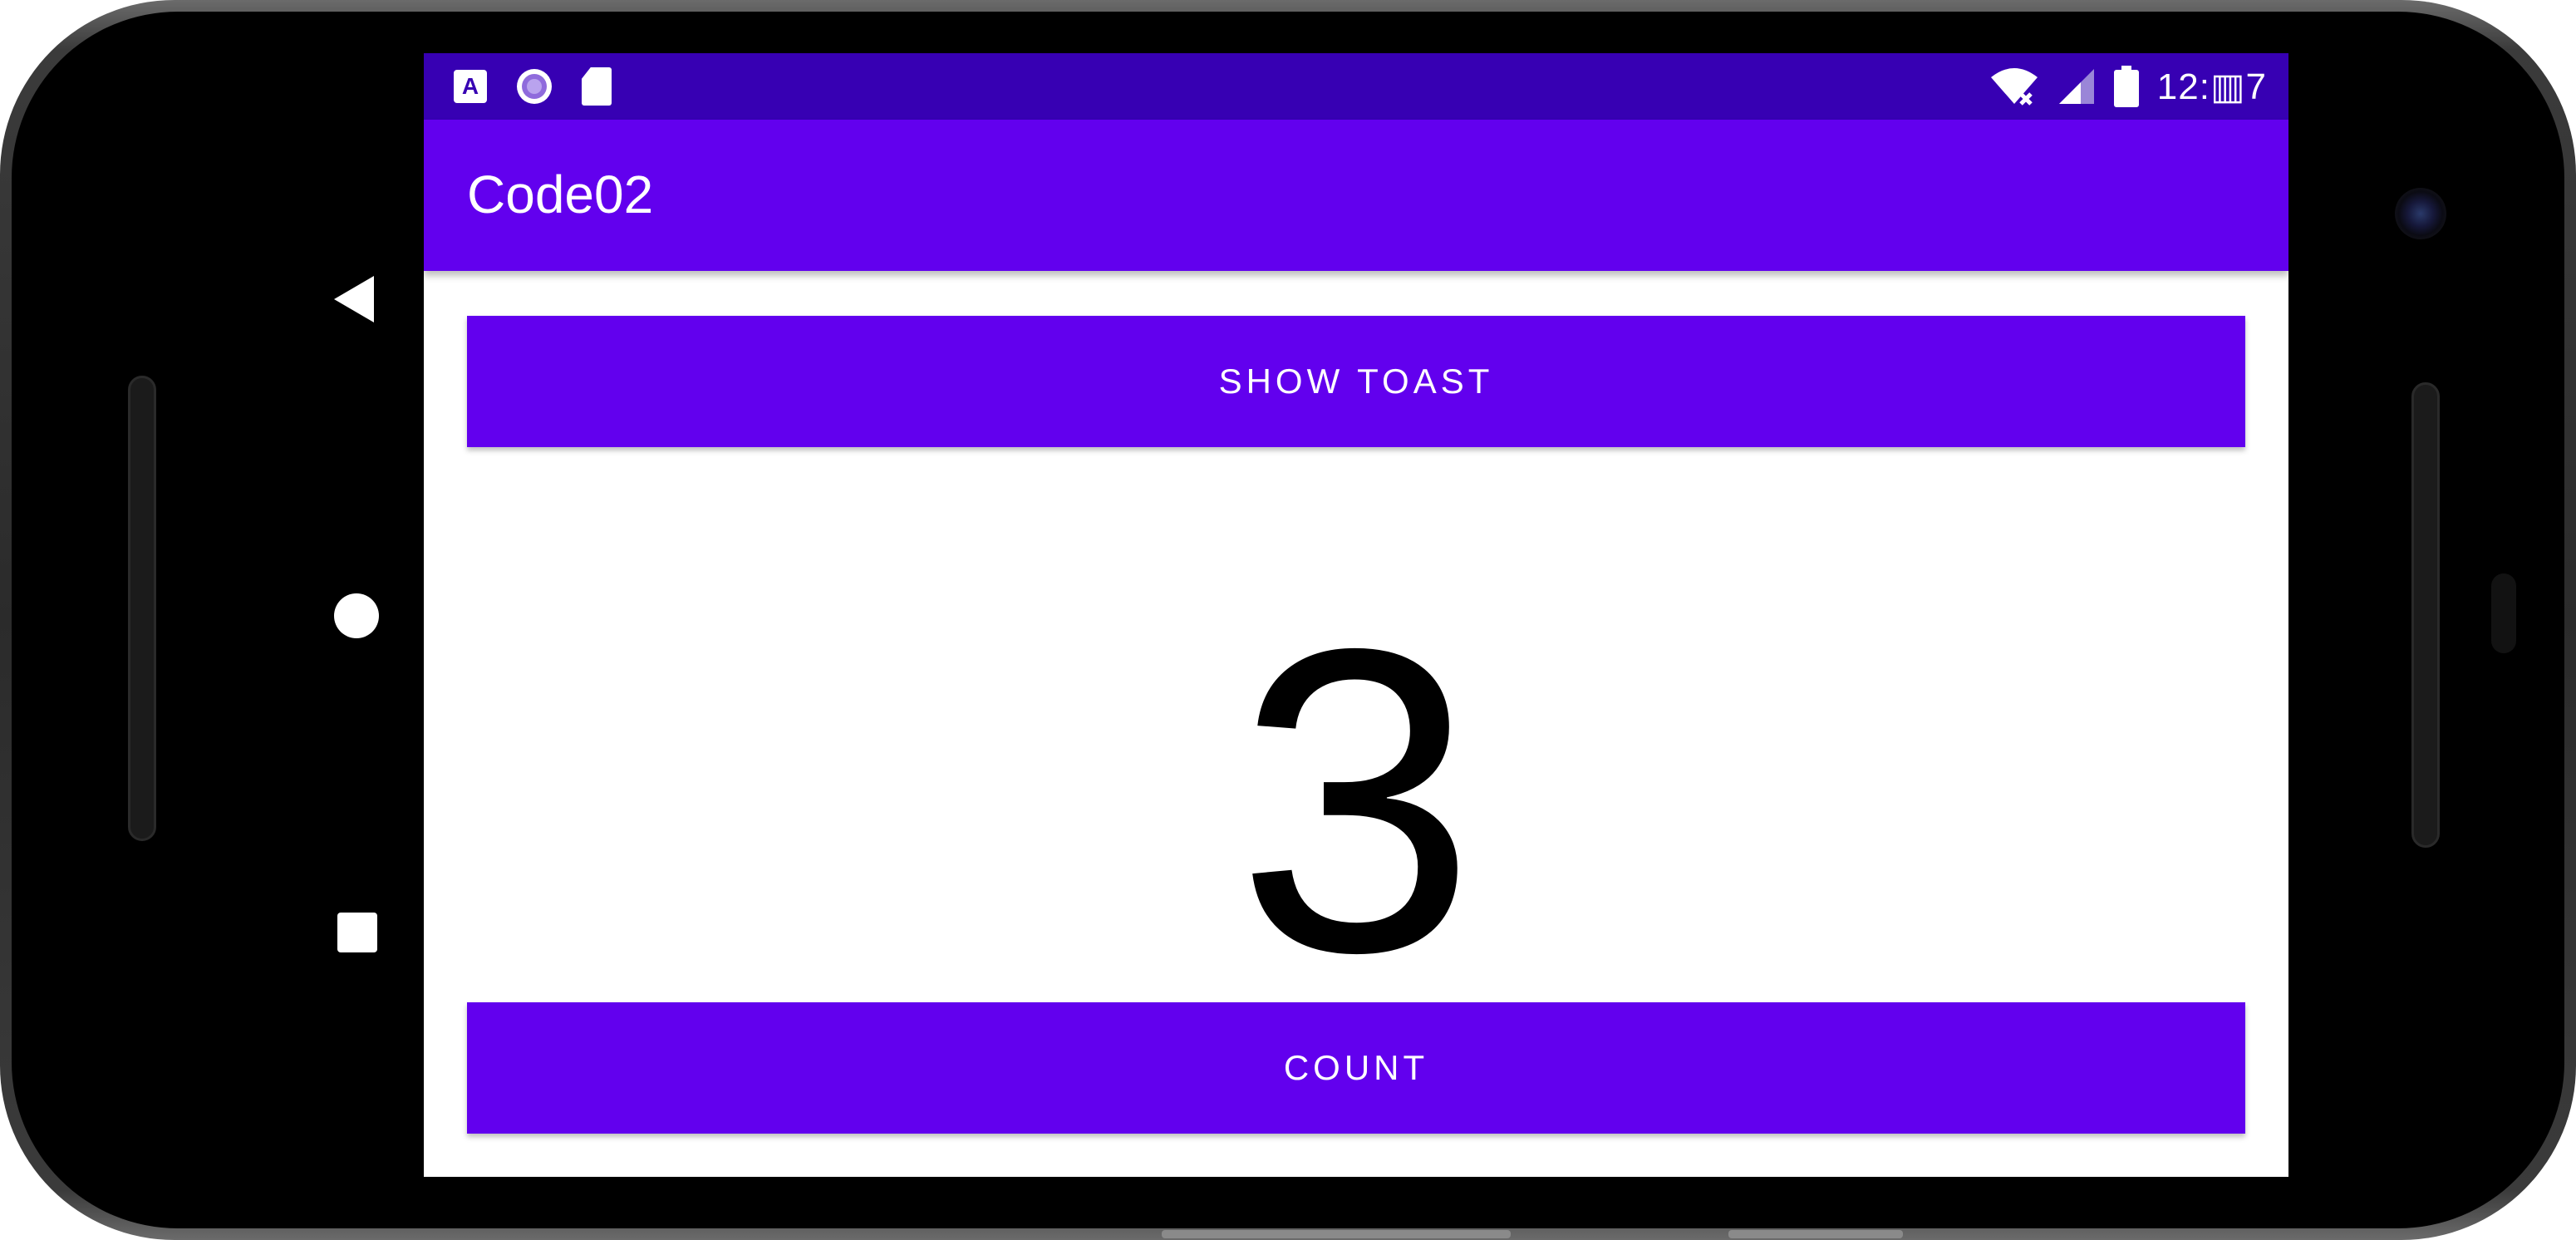  What do you see at coordinates (2503, 613) in the screenshot?
I see `proximity-sensor` at bounding box center [2503, 613].